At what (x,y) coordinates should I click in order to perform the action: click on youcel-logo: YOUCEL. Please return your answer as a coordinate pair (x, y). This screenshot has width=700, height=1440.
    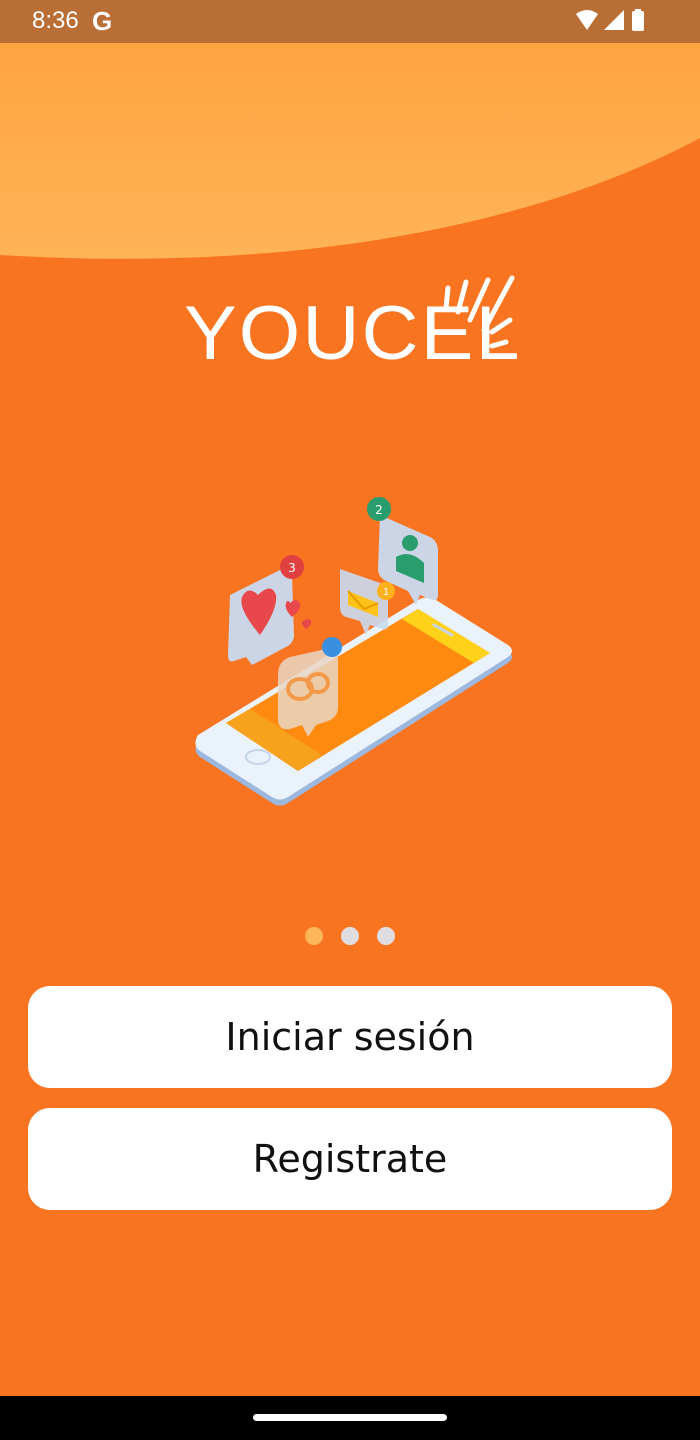
    Looking at the image, I should click on (350, 335).